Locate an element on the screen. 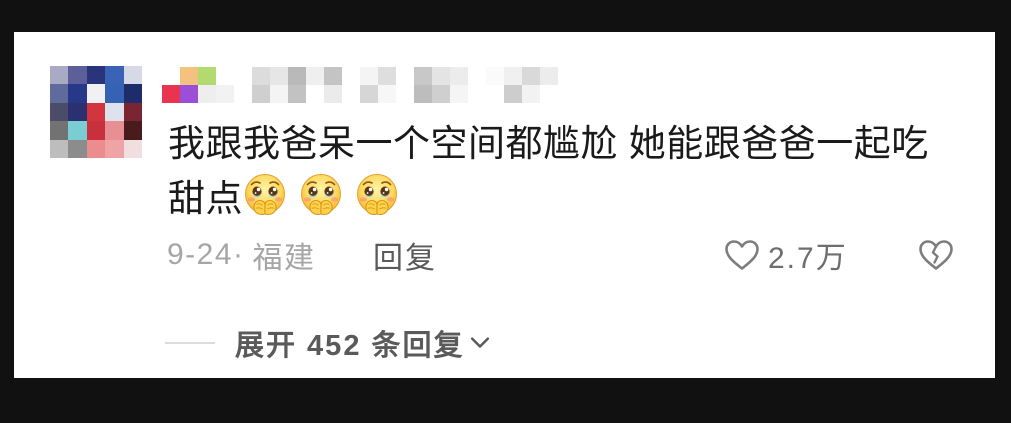  expand-replies-label: 展开 452 条回复 is located at coordinates (350, 346).